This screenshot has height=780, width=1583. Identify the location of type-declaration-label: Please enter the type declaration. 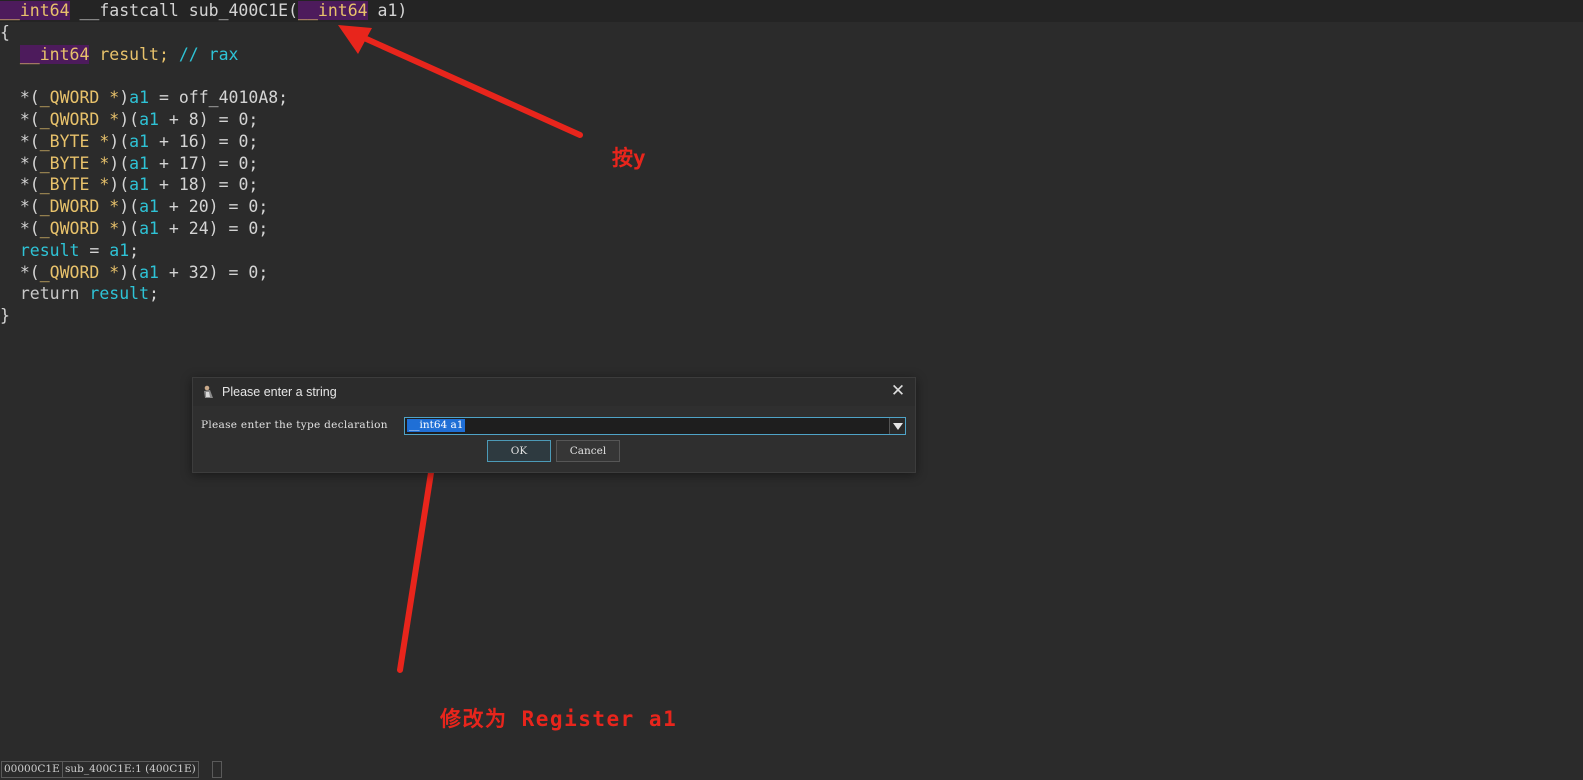
(294, 425).